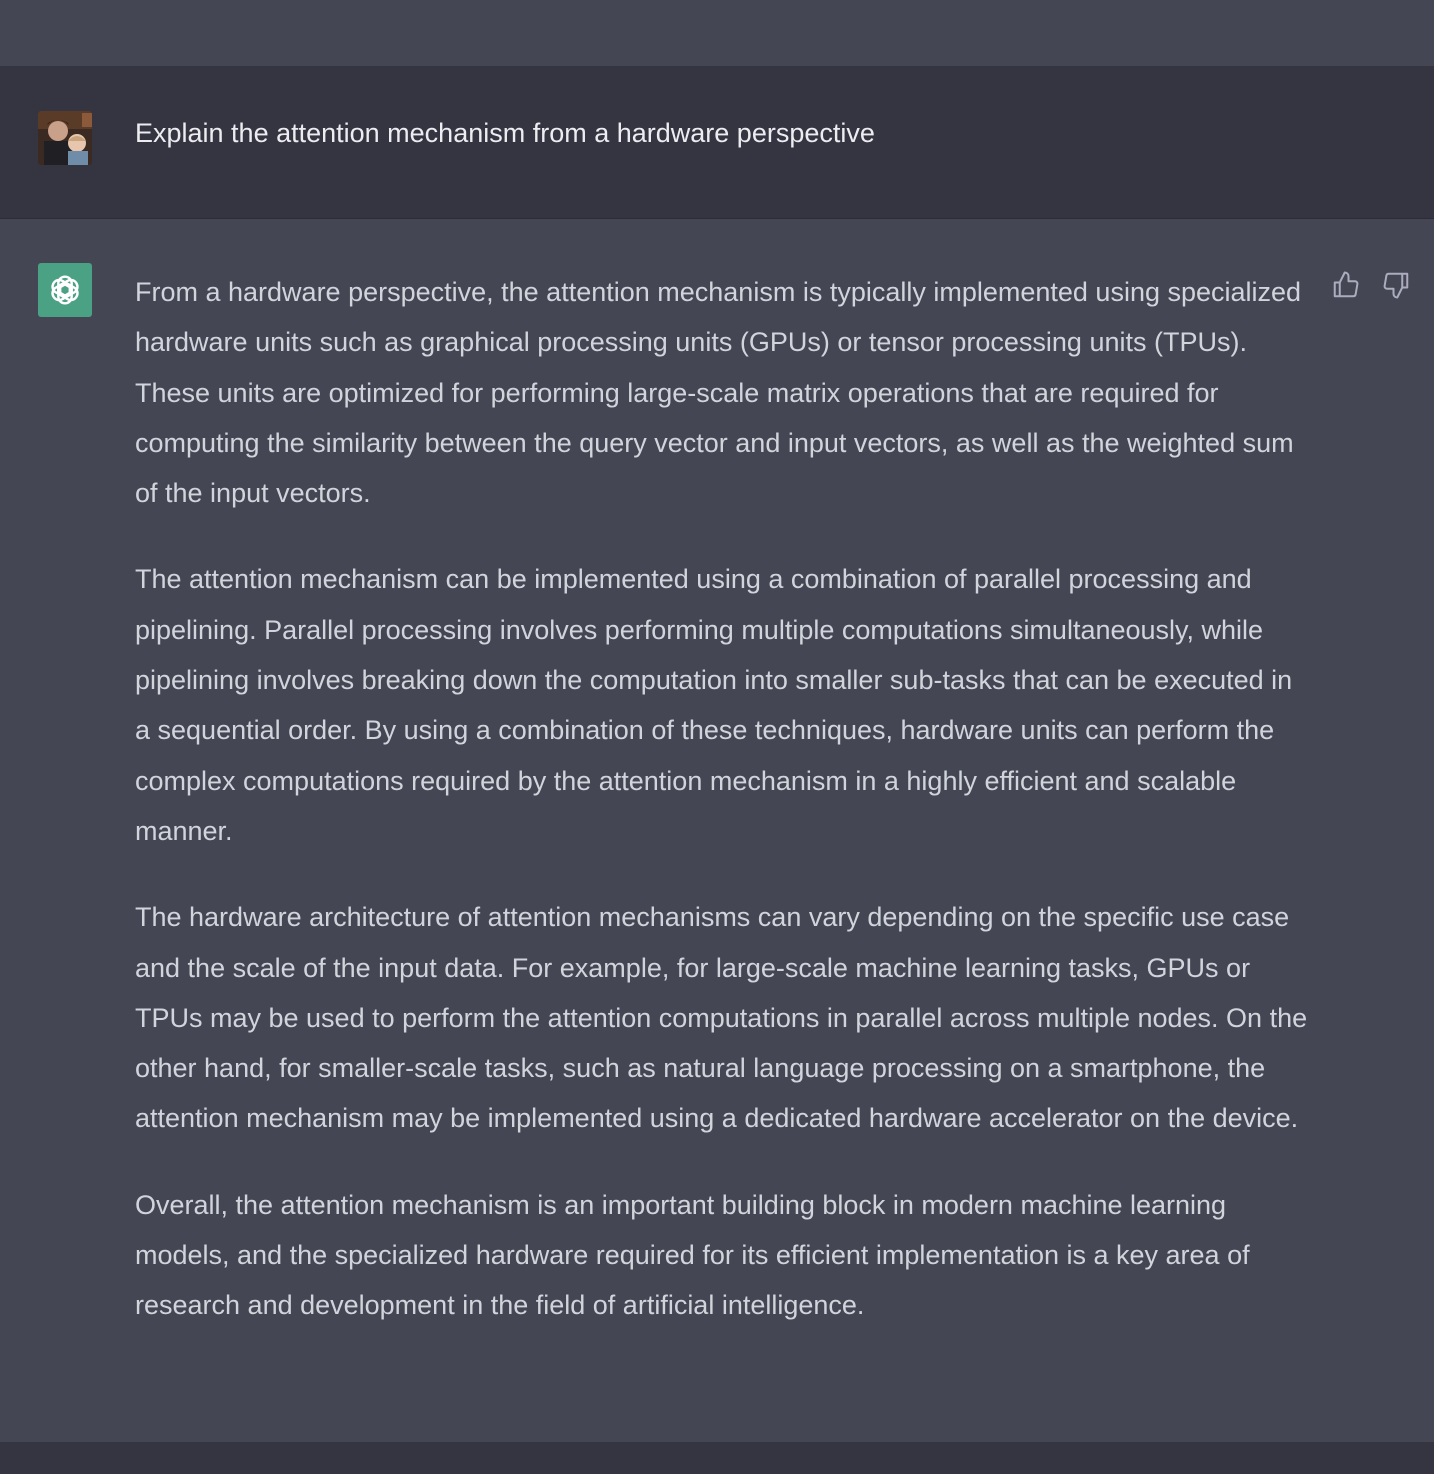 The height and width of the screenshot is (1474, 1434). I want to click on bottom-bar, so click(717, 1458).